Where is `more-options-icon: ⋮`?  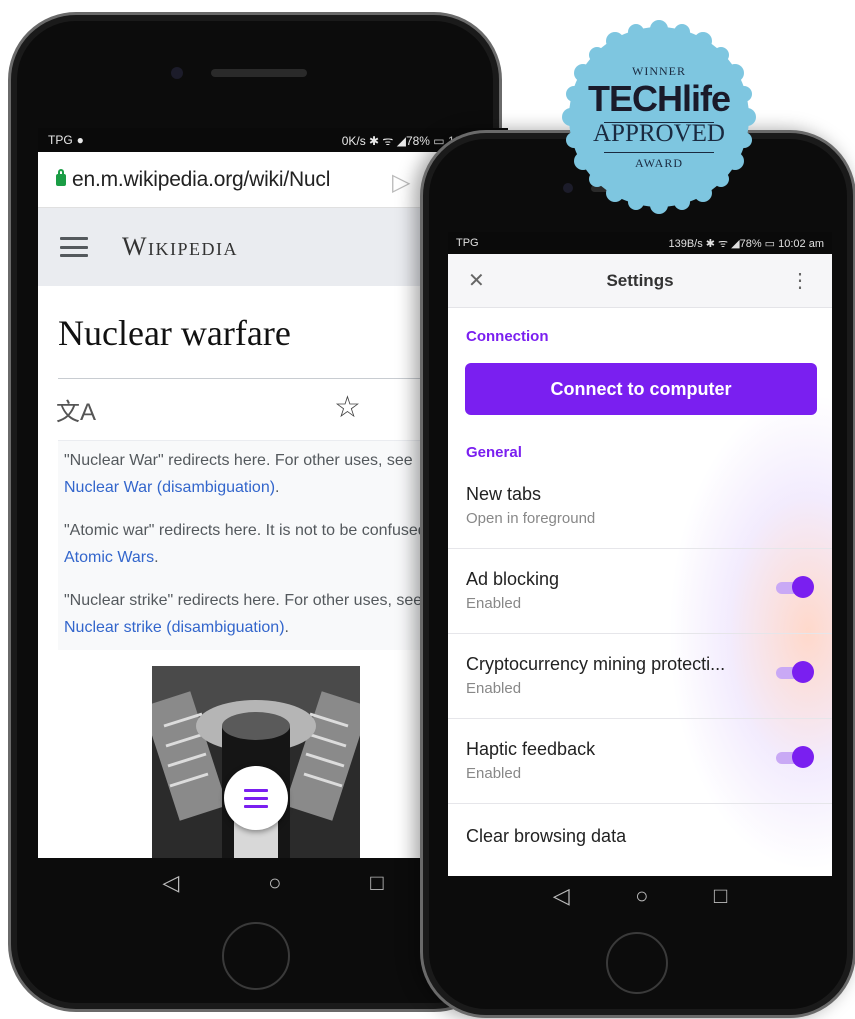
more-options-icon: ⋮ is located at coordinates (800, 280).